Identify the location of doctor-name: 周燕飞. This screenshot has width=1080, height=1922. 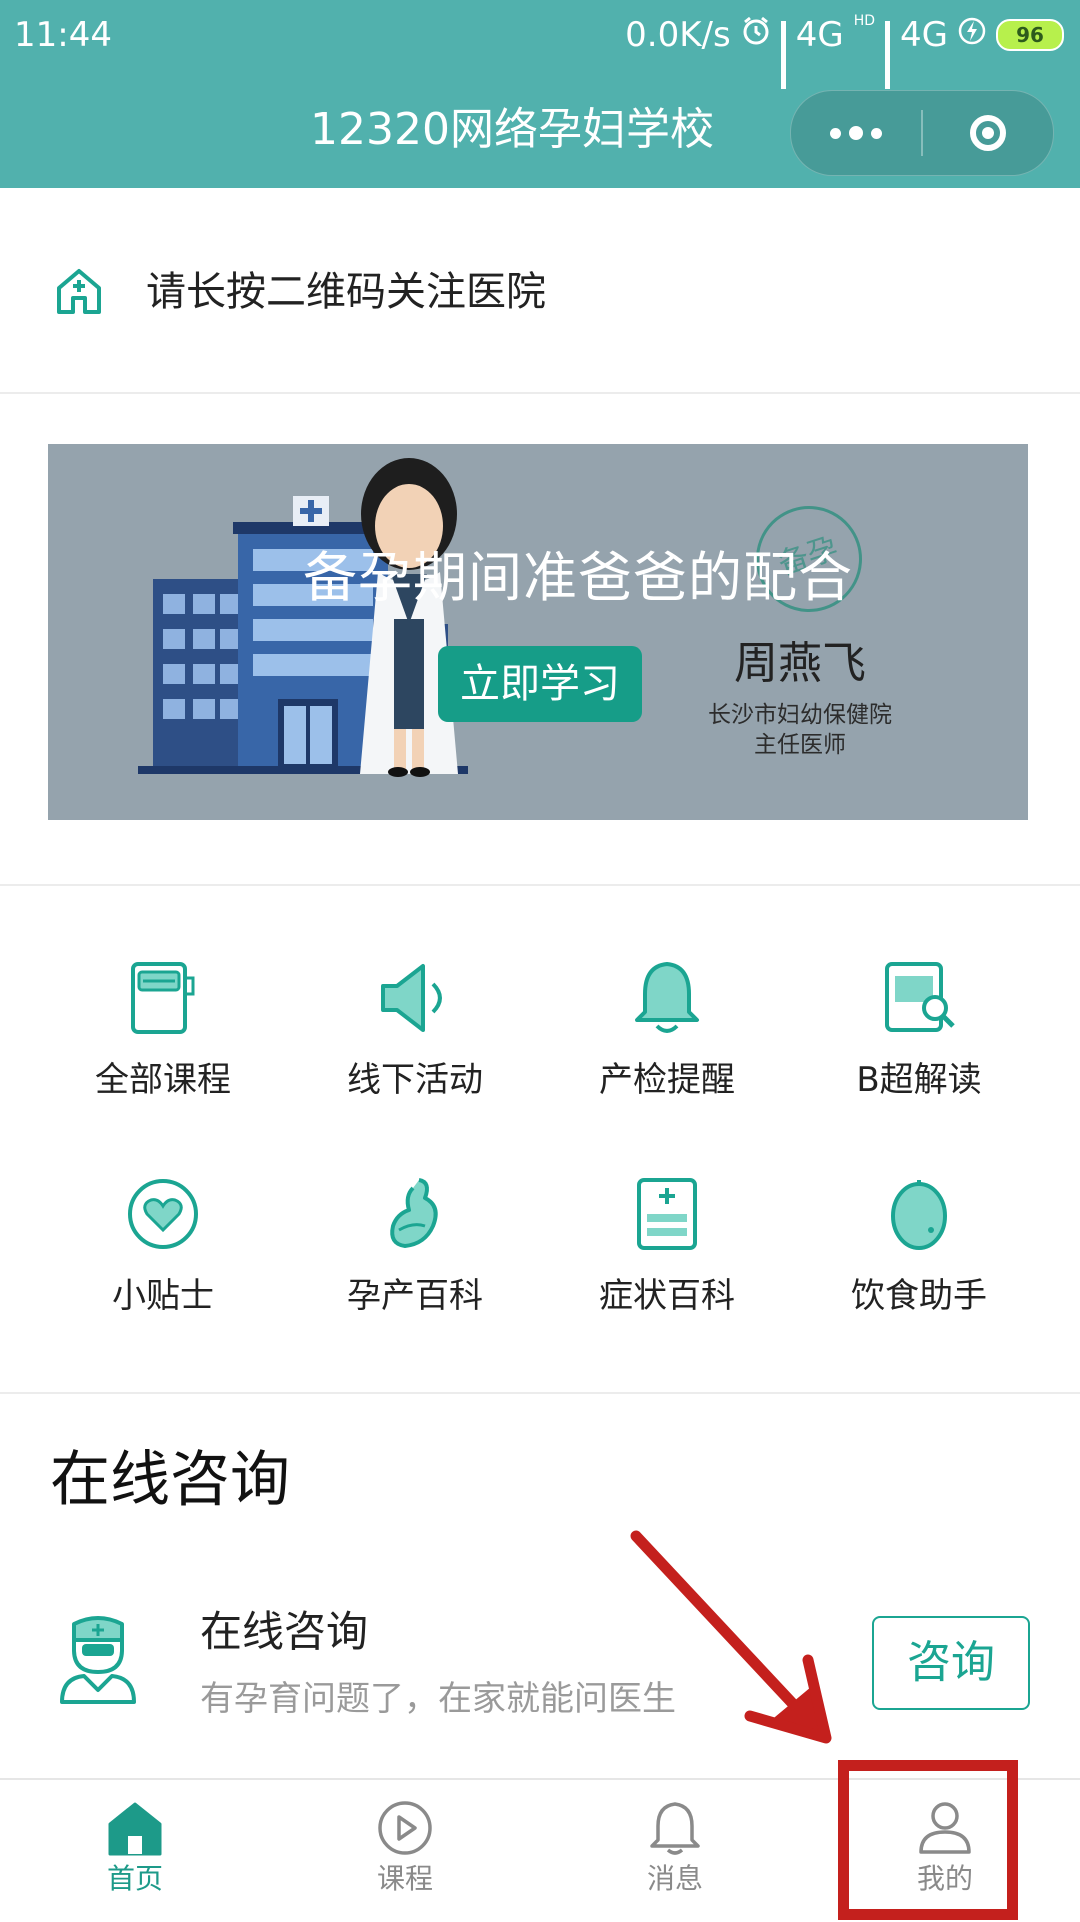
(800, 663).